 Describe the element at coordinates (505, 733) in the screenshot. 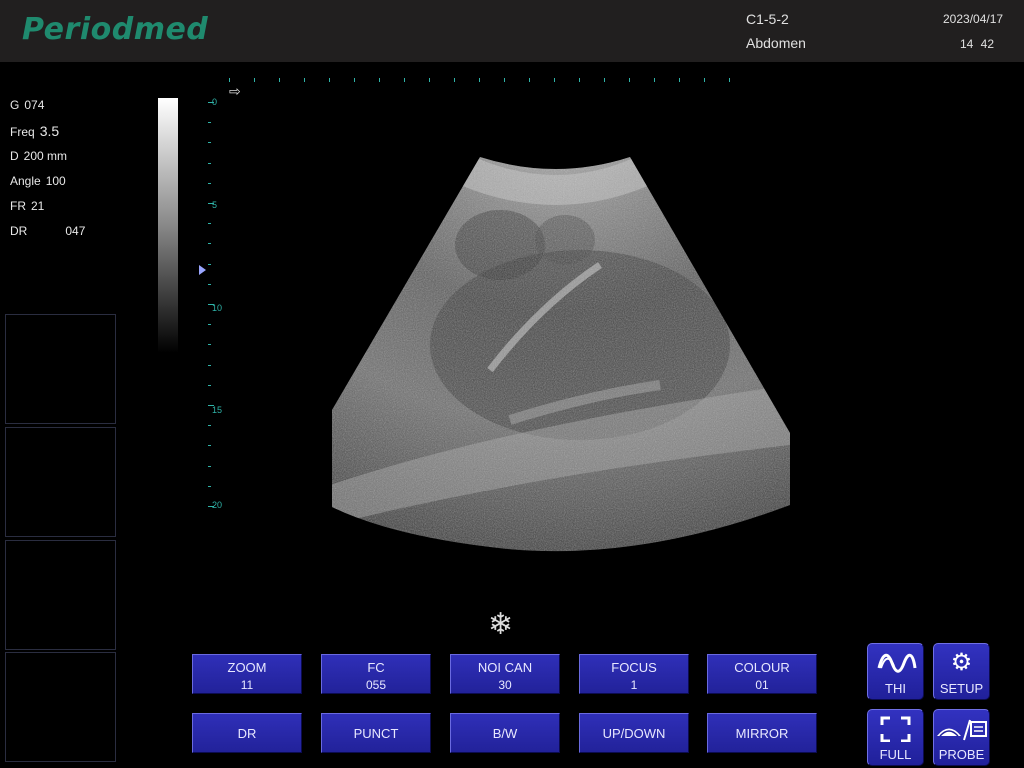

I see `bw-button: B/W` at that location.